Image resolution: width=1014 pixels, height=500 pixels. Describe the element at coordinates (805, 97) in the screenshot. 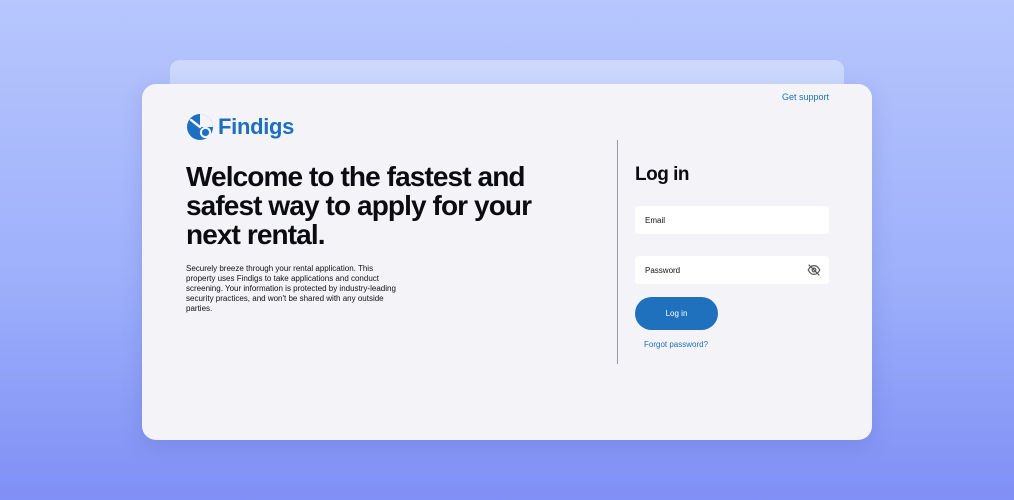

I see `get-support-link: Get support` at that location.